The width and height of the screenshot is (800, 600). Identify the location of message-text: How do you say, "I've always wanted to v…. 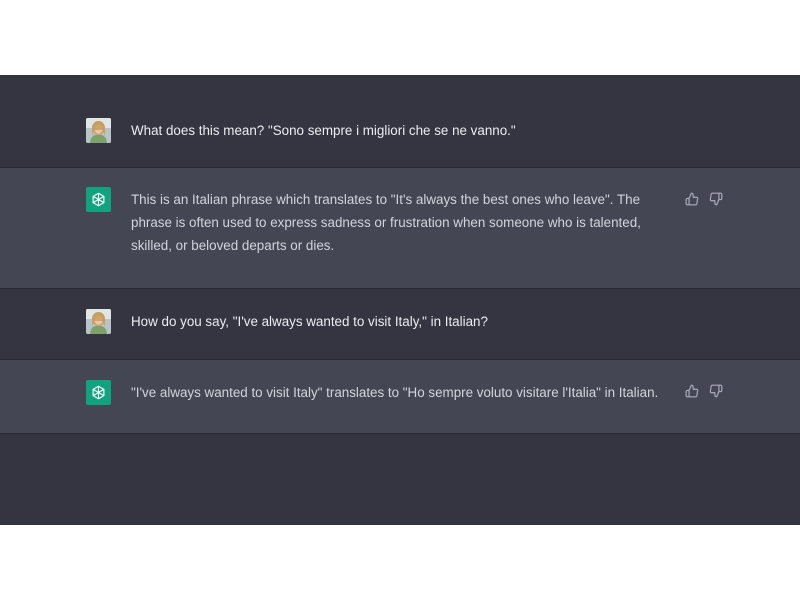
(309, 321).